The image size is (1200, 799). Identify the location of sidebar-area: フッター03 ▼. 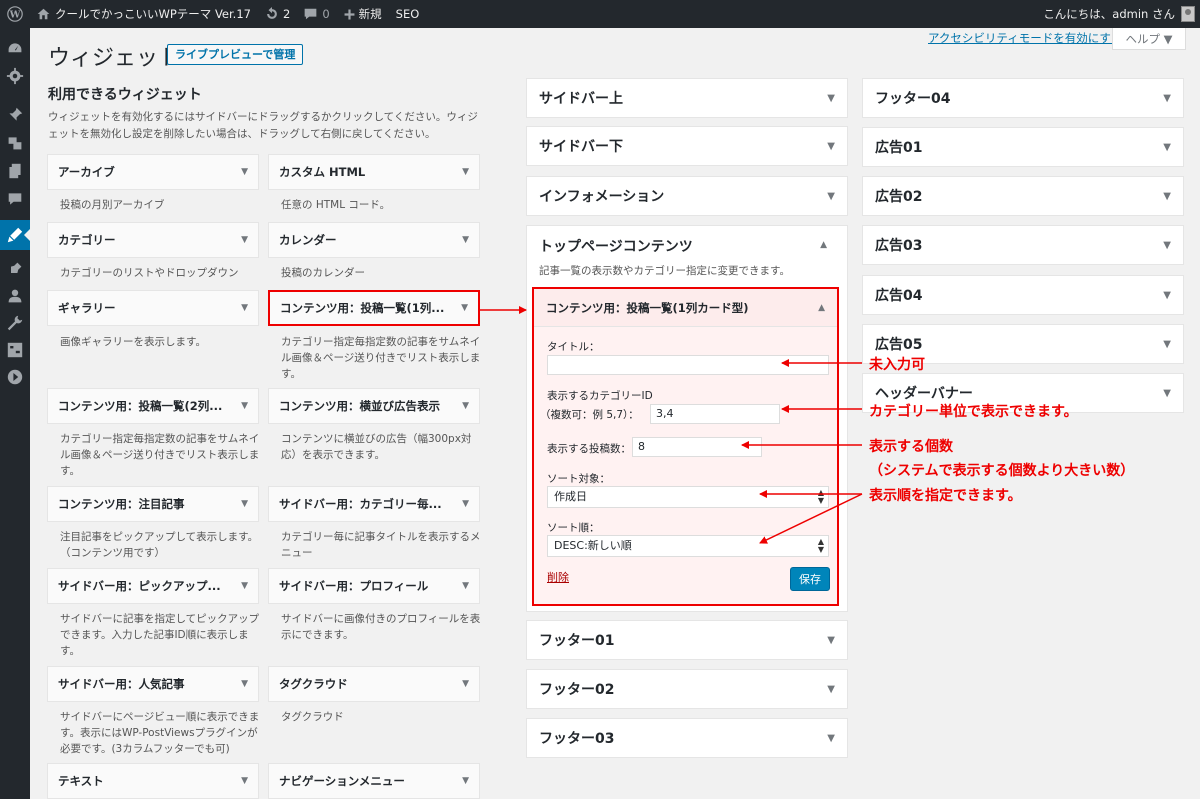
(687, 738).